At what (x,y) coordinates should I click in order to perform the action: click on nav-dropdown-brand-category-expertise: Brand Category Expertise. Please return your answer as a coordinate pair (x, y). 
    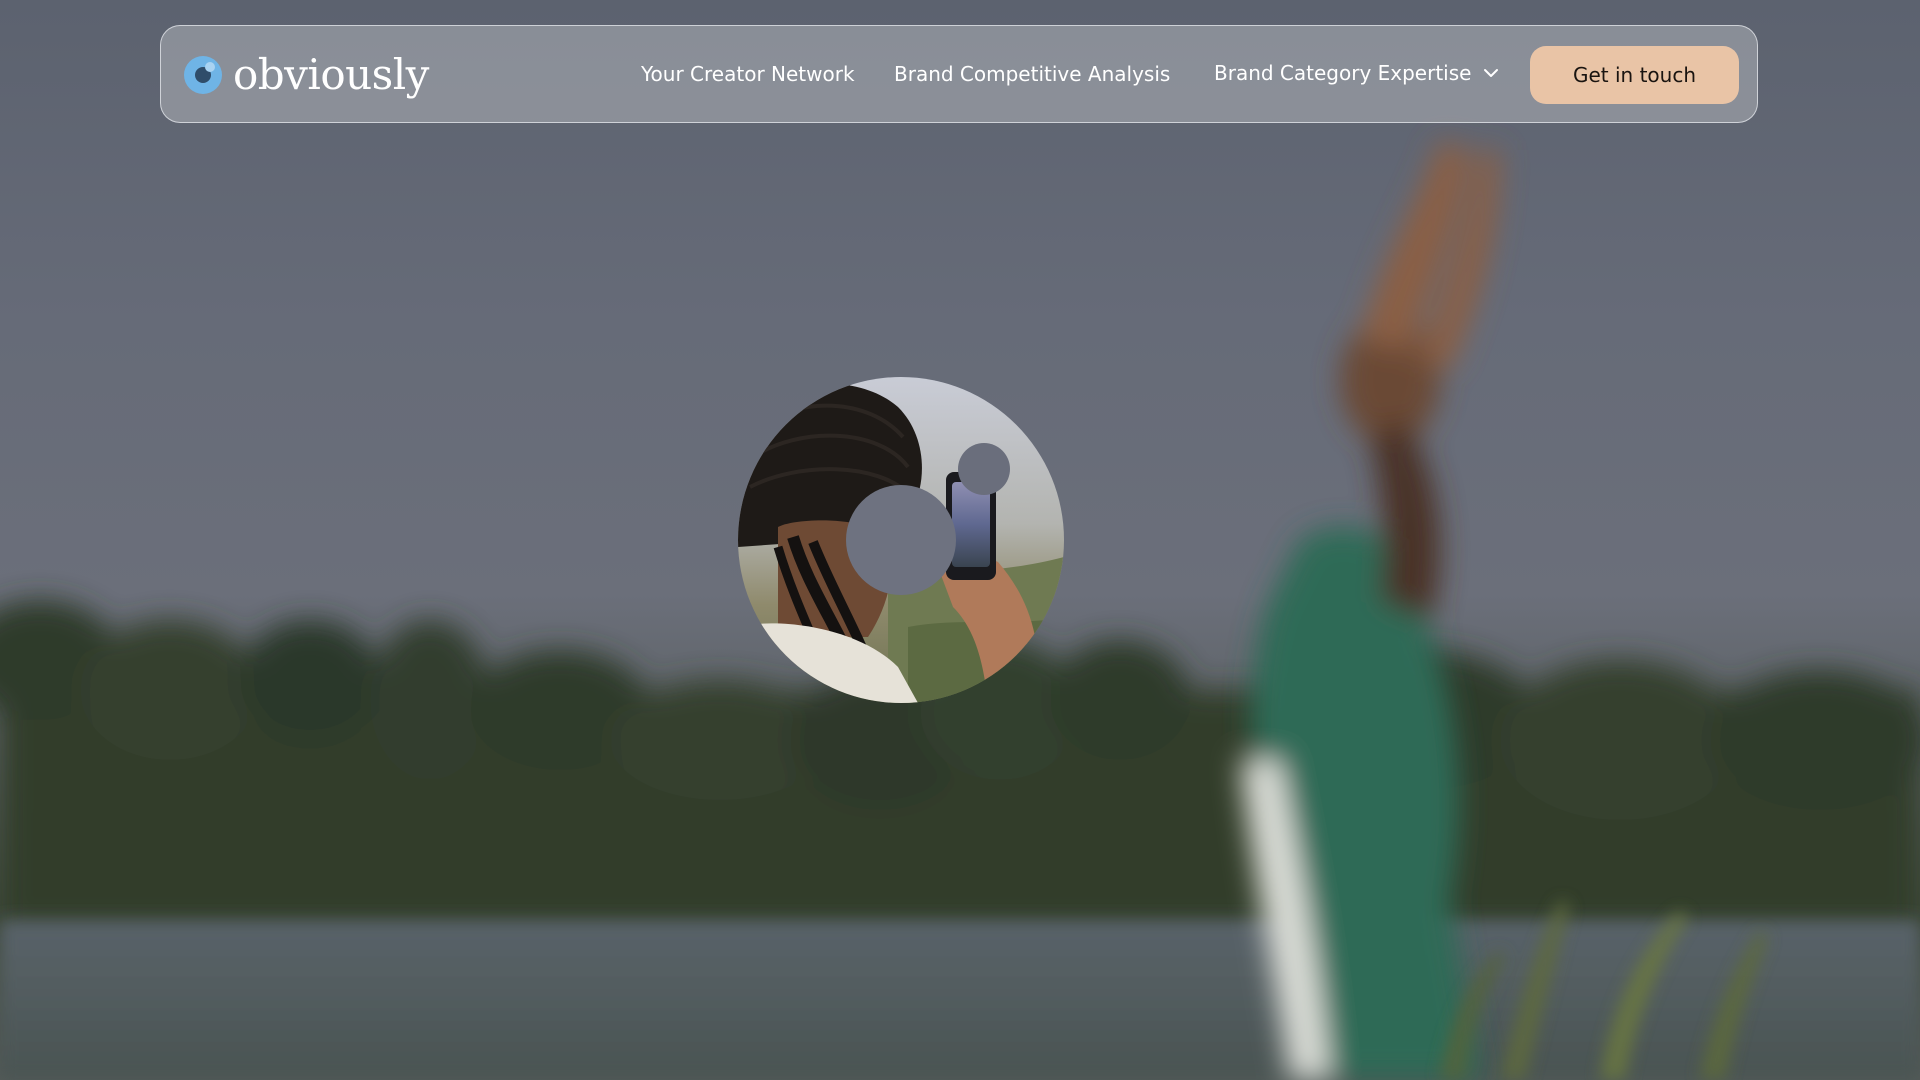
    Looking at the image, I should click on (1356, 73).